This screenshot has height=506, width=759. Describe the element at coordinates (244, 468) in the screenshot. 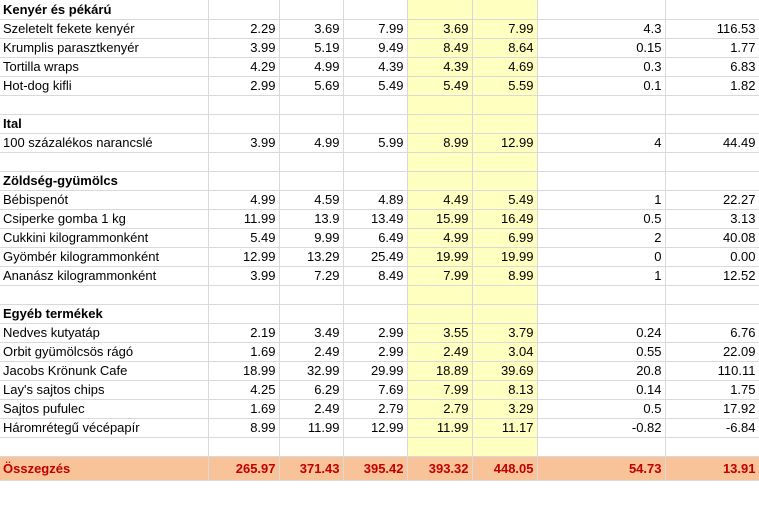

I see `value-cell: 265.97` at that location.